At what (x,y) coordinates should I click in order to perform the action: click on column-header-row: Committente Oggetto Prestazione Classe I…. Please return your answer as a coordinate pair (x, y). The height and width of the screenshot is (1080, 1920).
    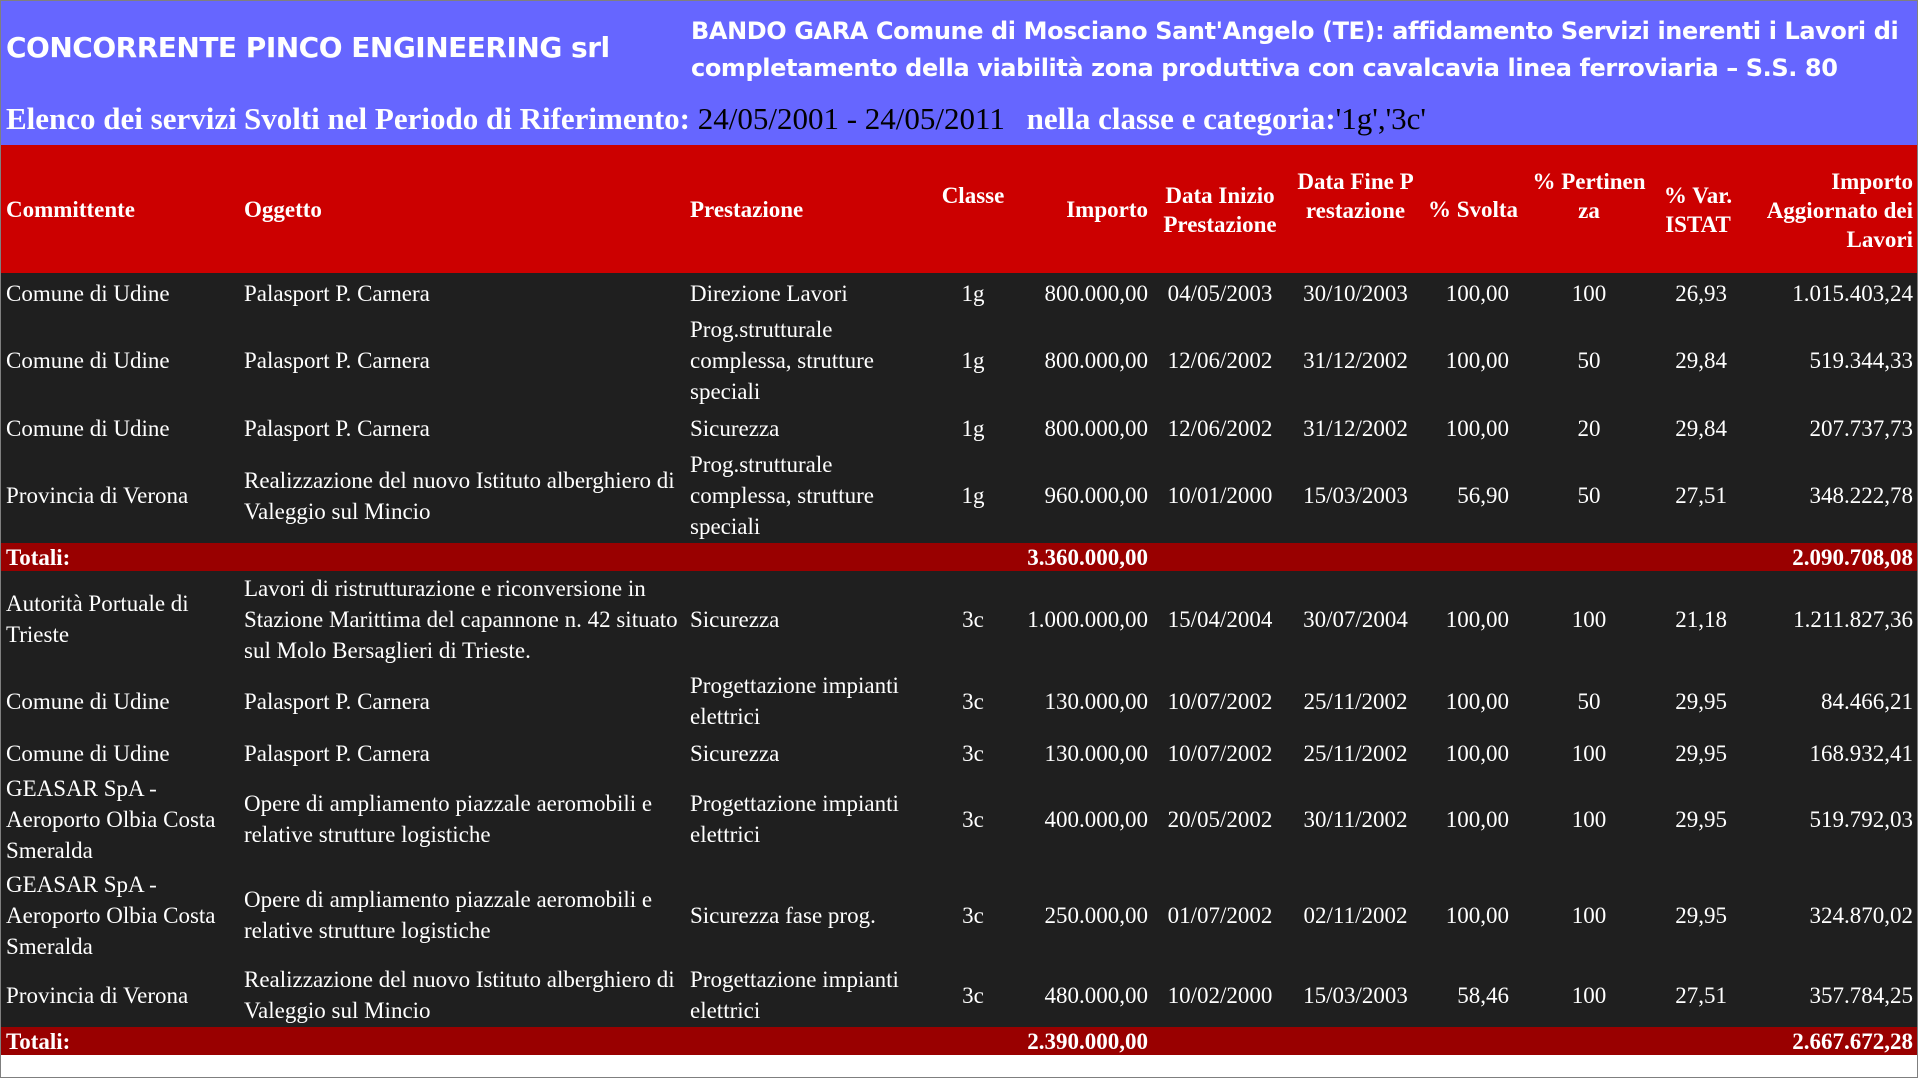
    Looking at the image, I should click on (959, 209).